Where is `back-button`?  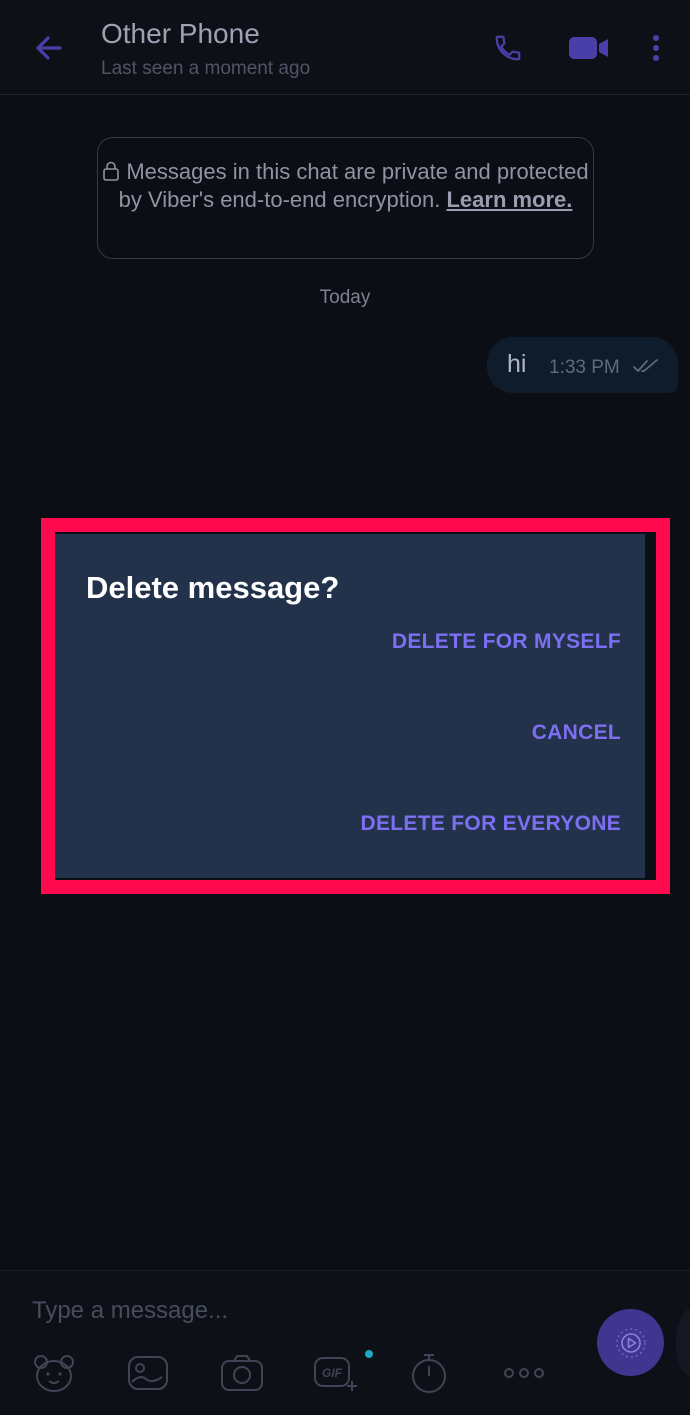 back-button is located at coordinates (48, 48).